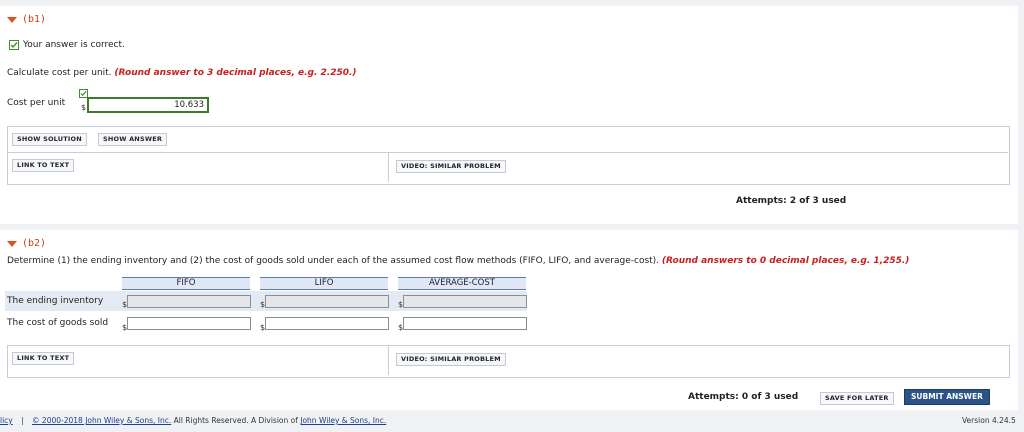 Image resolution: width=1024 pixels, height=432 pixels. What do you see at coordinates (34, 243) in the screenshot?
I see `section-b2-title: (b2)` at bounding box center [34, 243].